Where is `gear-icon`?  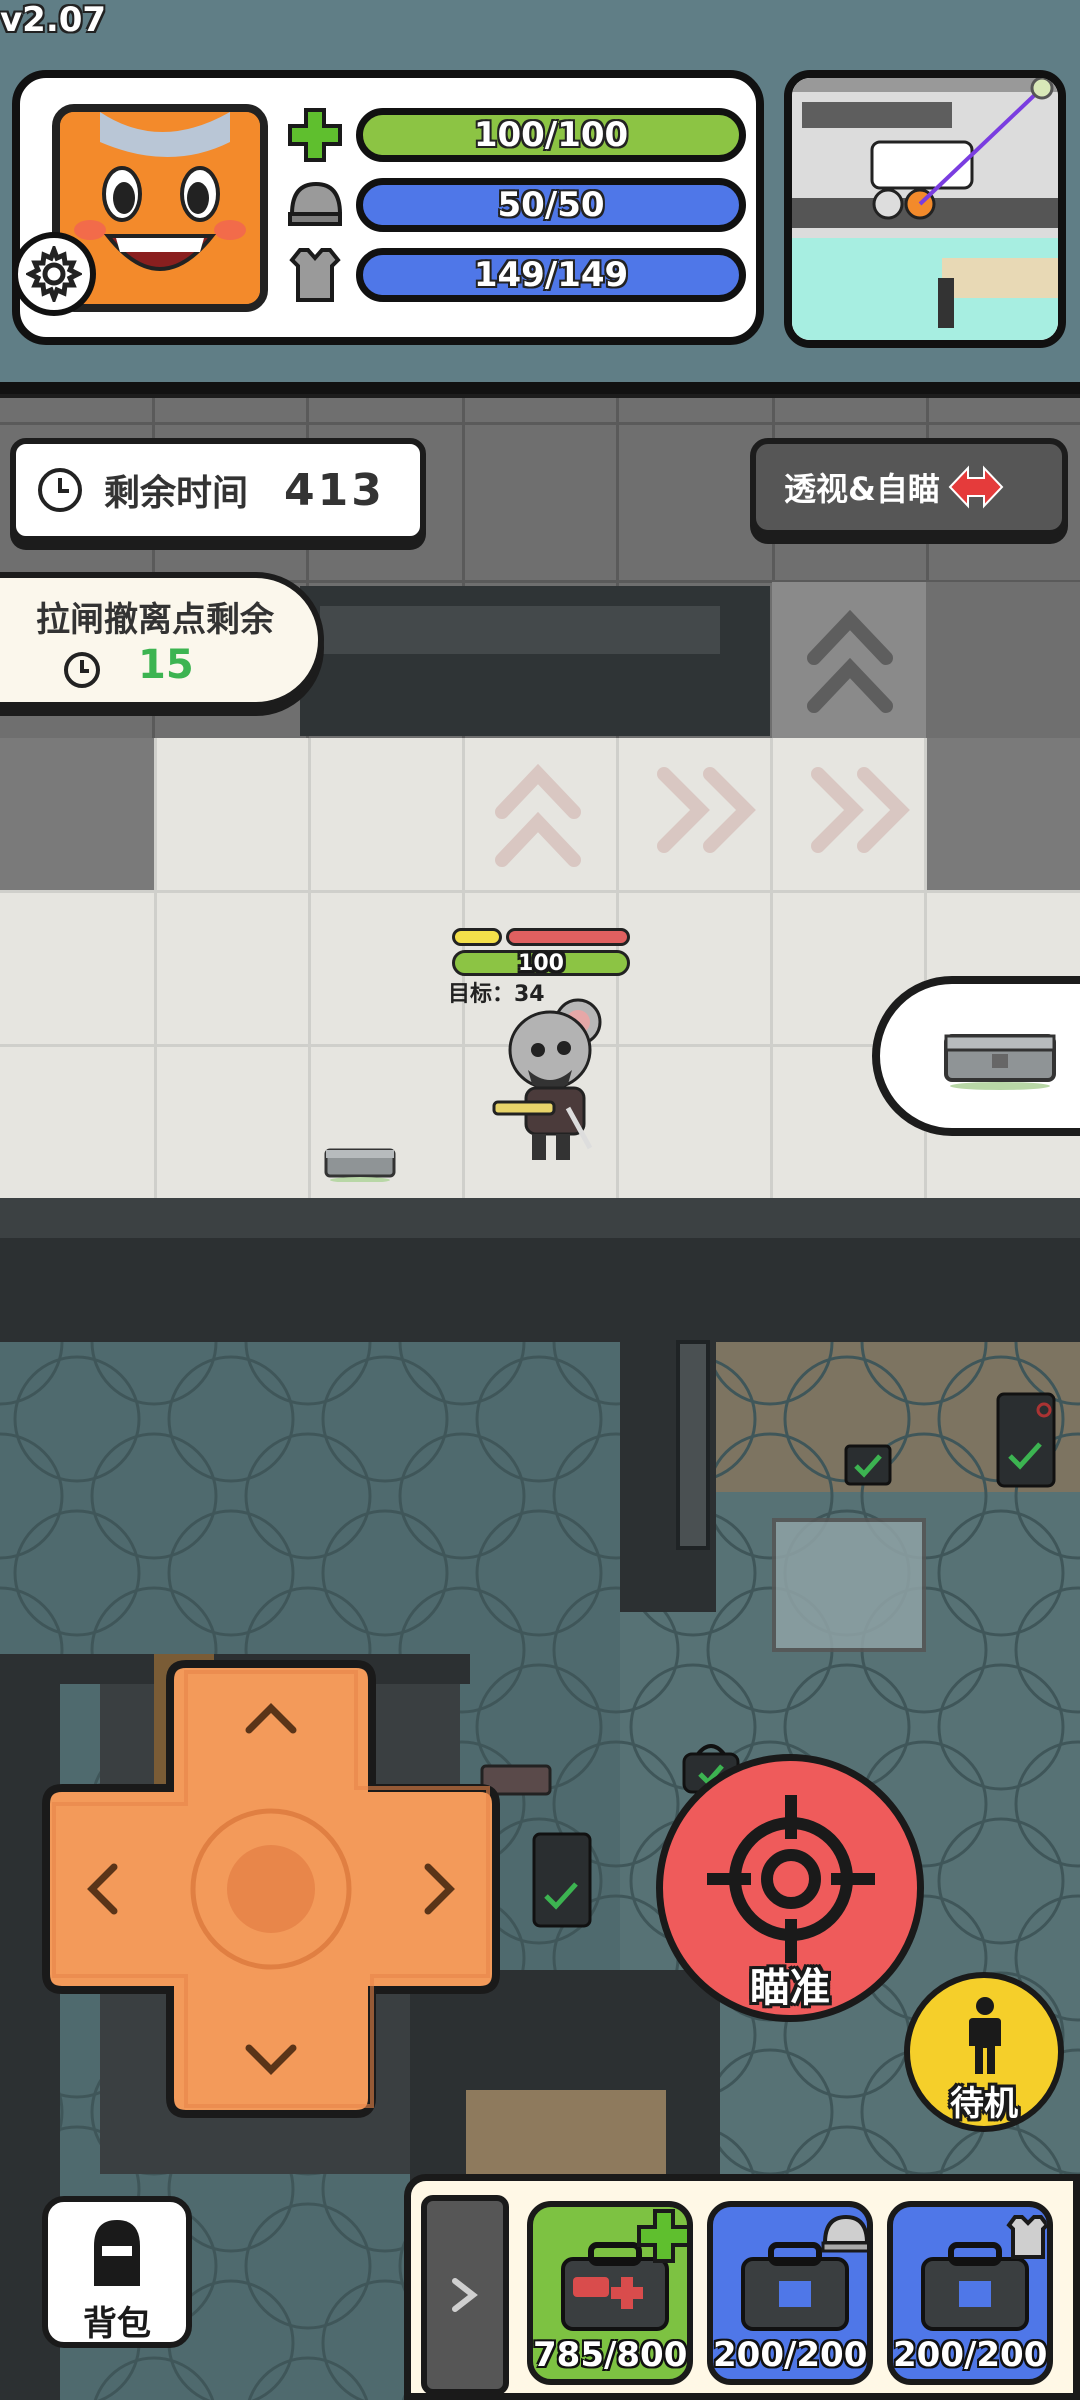
gear-icon is located at coordinates (54, 274).